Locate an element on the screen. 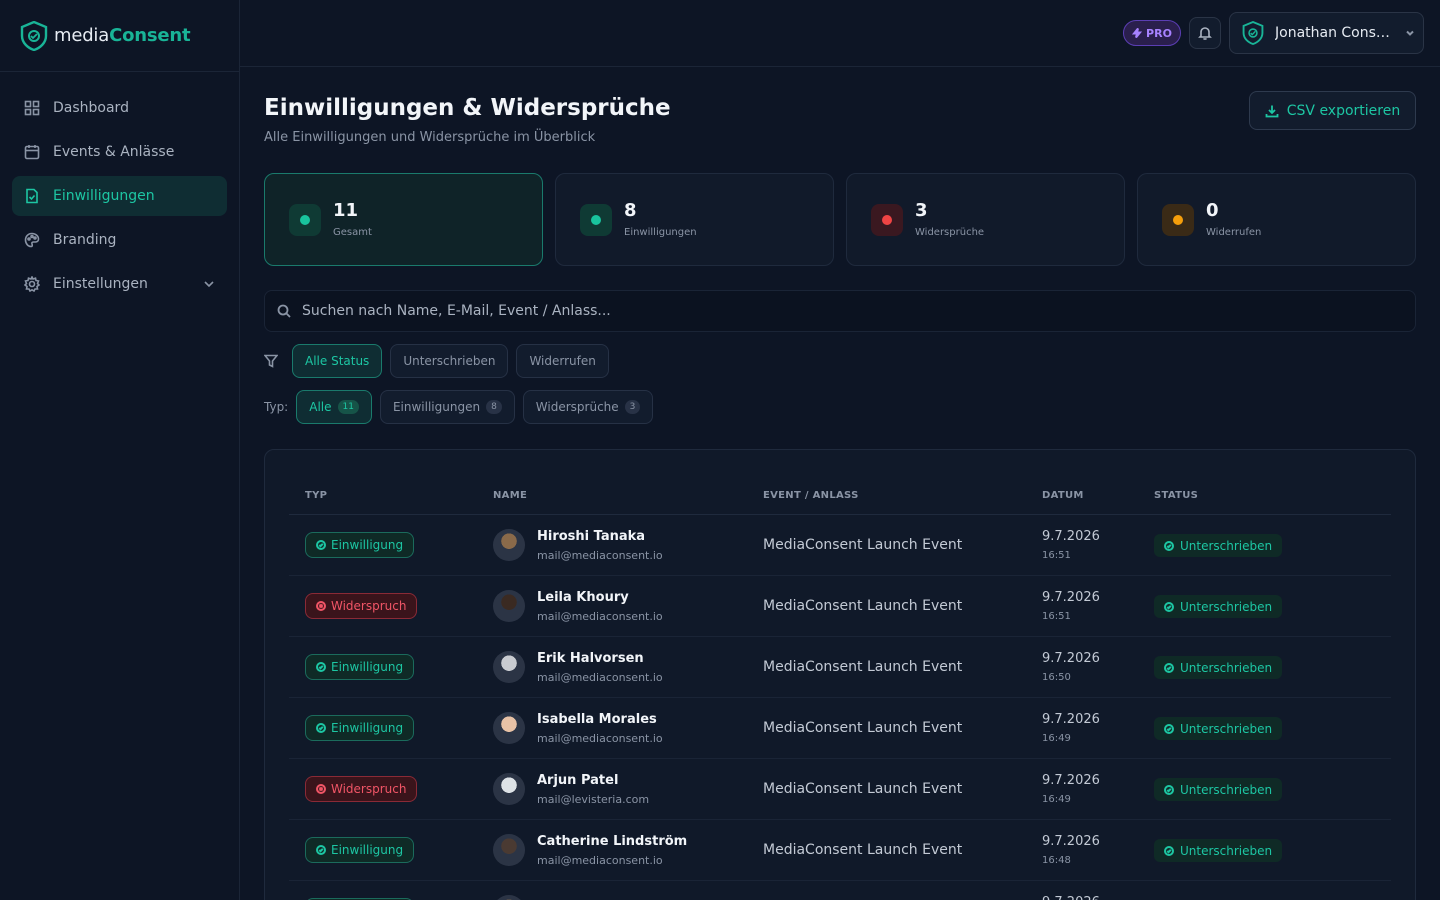 This screenshot has width=1440, height=900. column-header-typ: TYP is located at coordinates (316, 495).